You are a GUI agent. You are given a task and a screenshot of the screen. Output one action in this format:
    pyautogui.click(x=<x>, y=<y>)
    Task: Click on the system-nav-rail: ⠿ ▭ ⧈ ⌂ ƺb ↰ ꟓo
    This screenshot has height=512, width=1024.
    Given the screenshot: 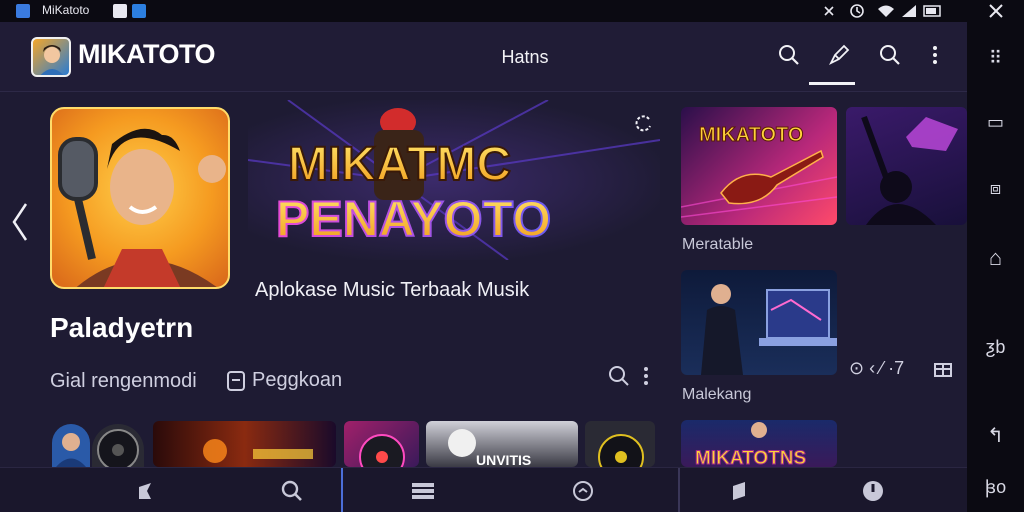 What is the action you would take?
    pyautogui.click(x=995, y=267)
    